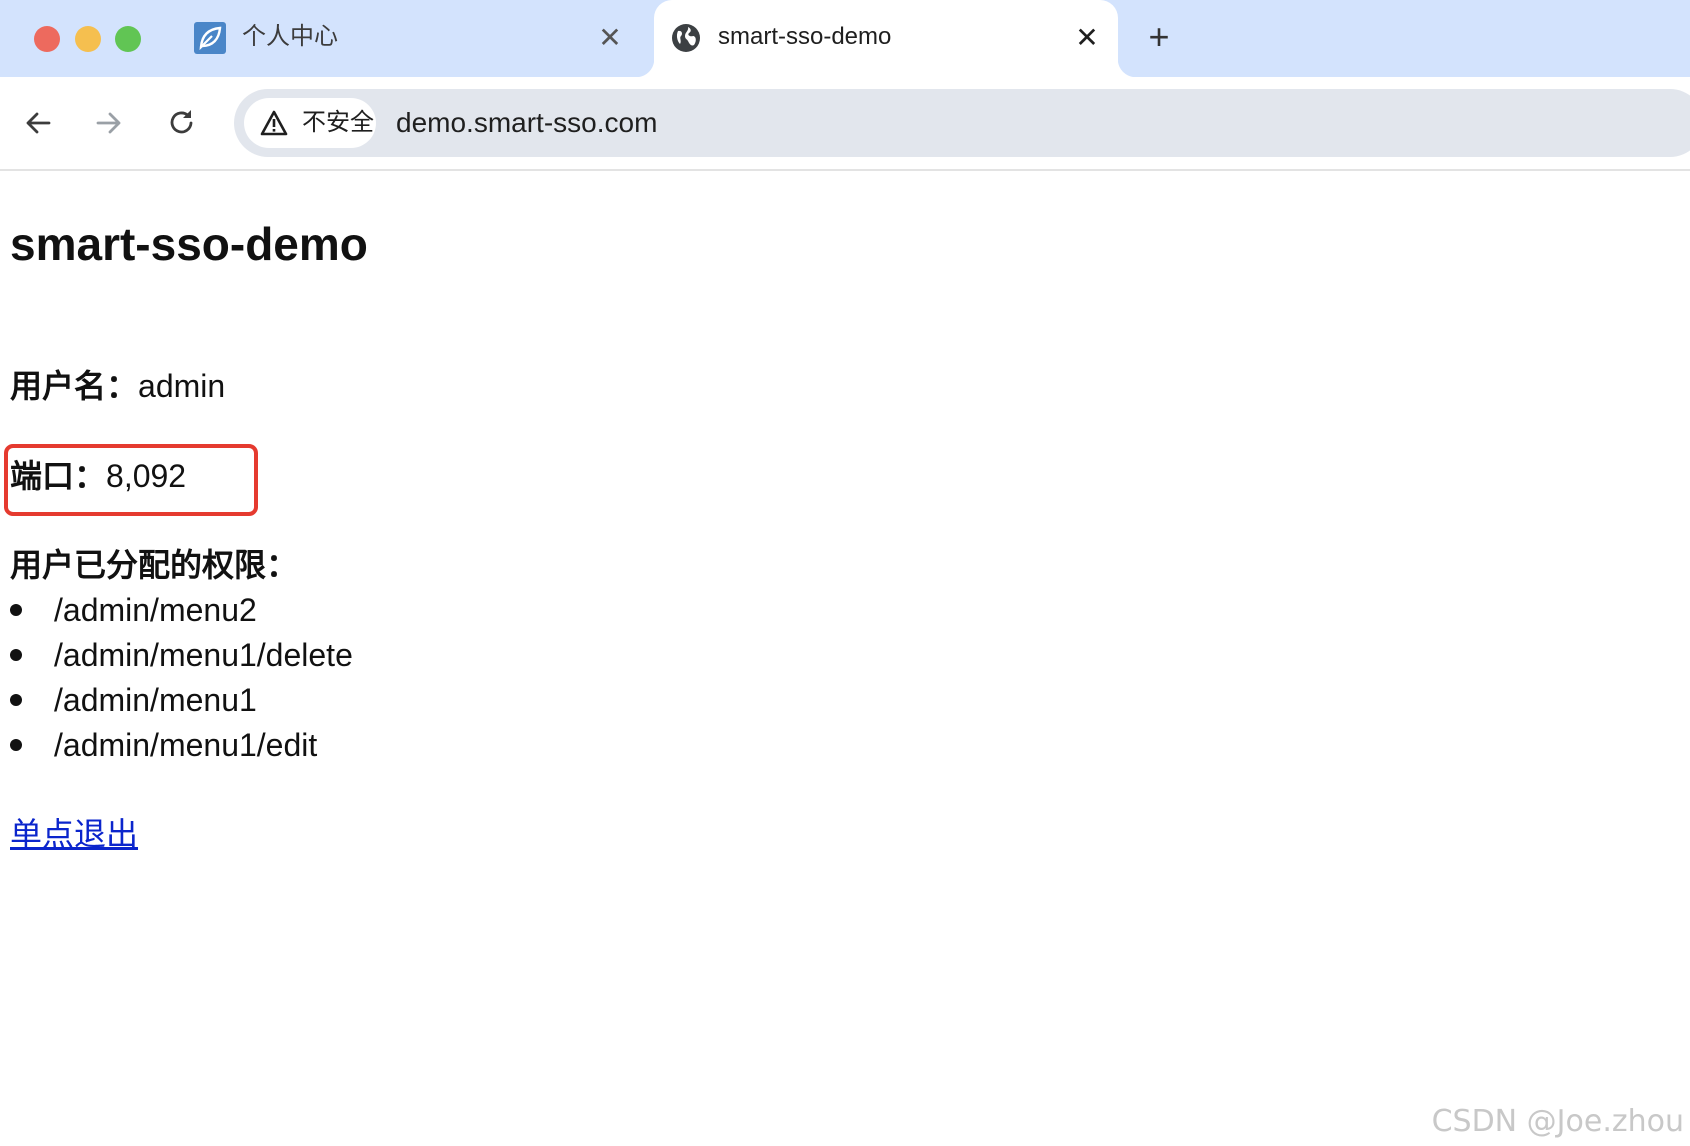 This screenshot has width=1690, height=1146. I want to click on security-indicator: 不安全, so click(310, 123).